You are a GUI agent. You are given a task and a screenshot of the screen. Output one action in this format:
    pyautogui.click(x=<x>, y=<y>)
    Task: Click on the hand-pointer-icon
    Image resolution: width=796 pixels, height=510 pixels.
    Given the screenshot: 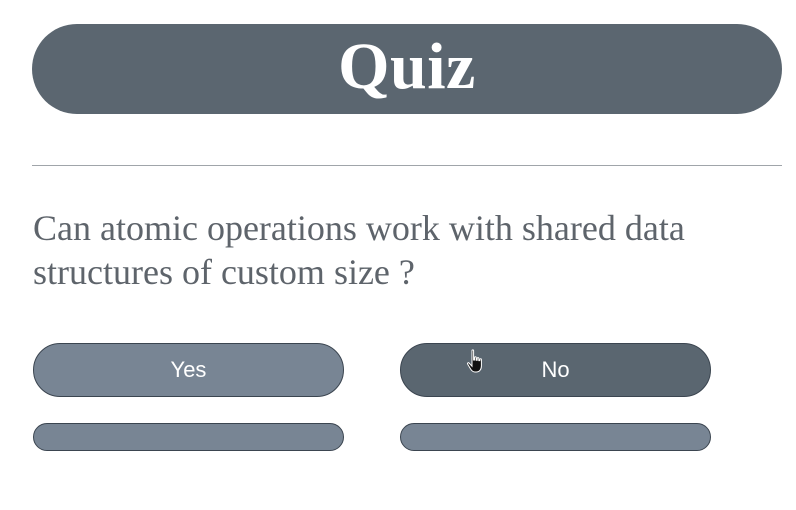 What is the action you would take?
    pyautogui.click(x=474, y=361)
    